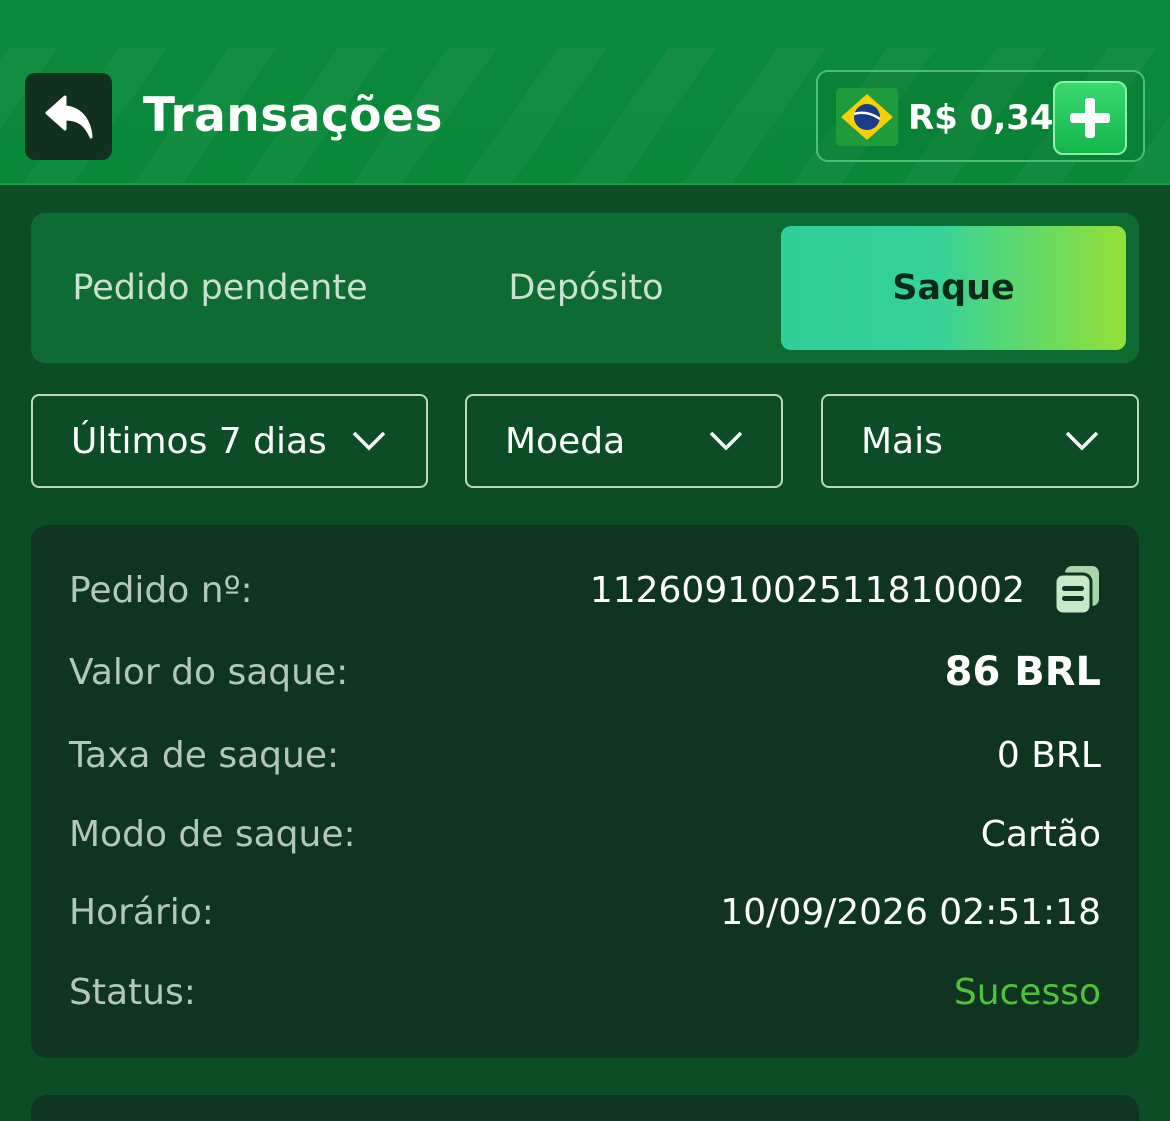 Image resolution: width=1170 pixels, height=1121 pixels. I want to click on order-number-label: Pedido nº:, so click(161, 590).